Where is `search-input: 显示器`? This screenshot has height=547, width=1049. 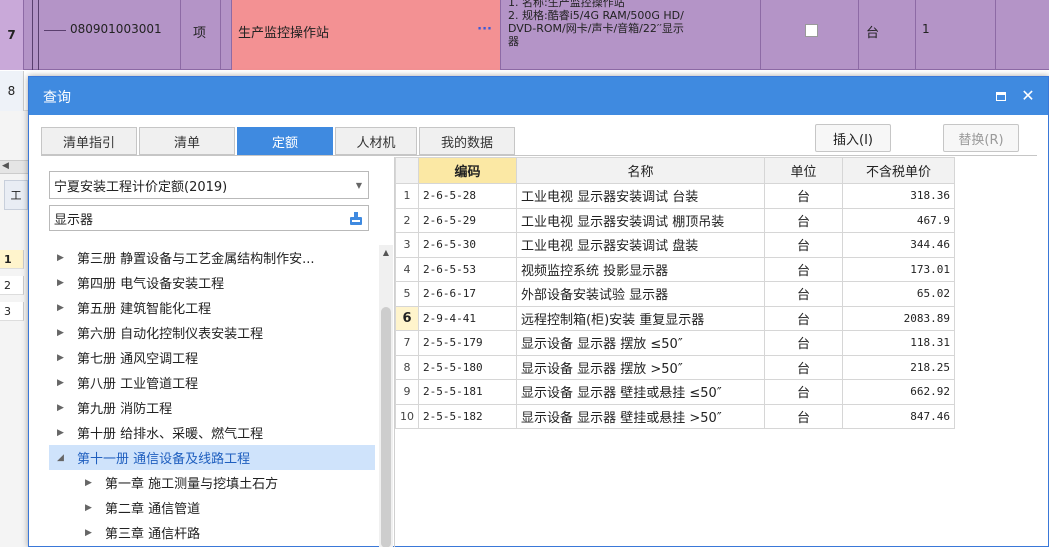
search-input: 显示器 is located at coordinates (209, 218).